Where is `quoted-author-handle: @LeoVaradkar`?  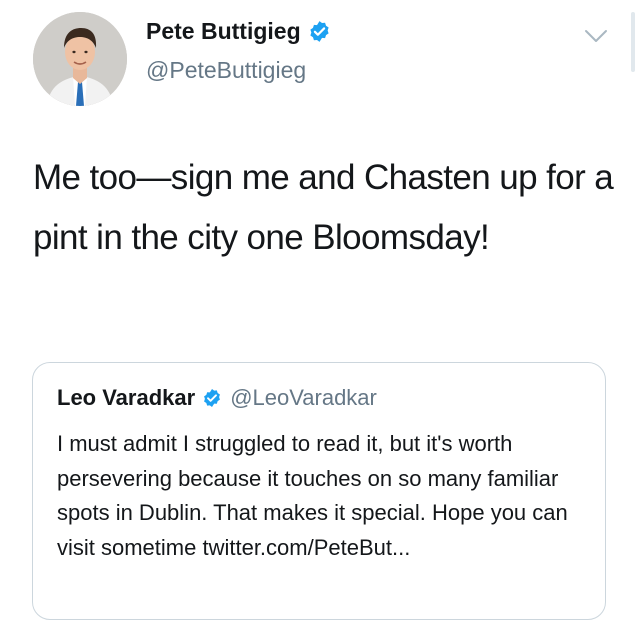
quoted-author-handle: @LeoVaradkar is located at coordinates (303, 397).